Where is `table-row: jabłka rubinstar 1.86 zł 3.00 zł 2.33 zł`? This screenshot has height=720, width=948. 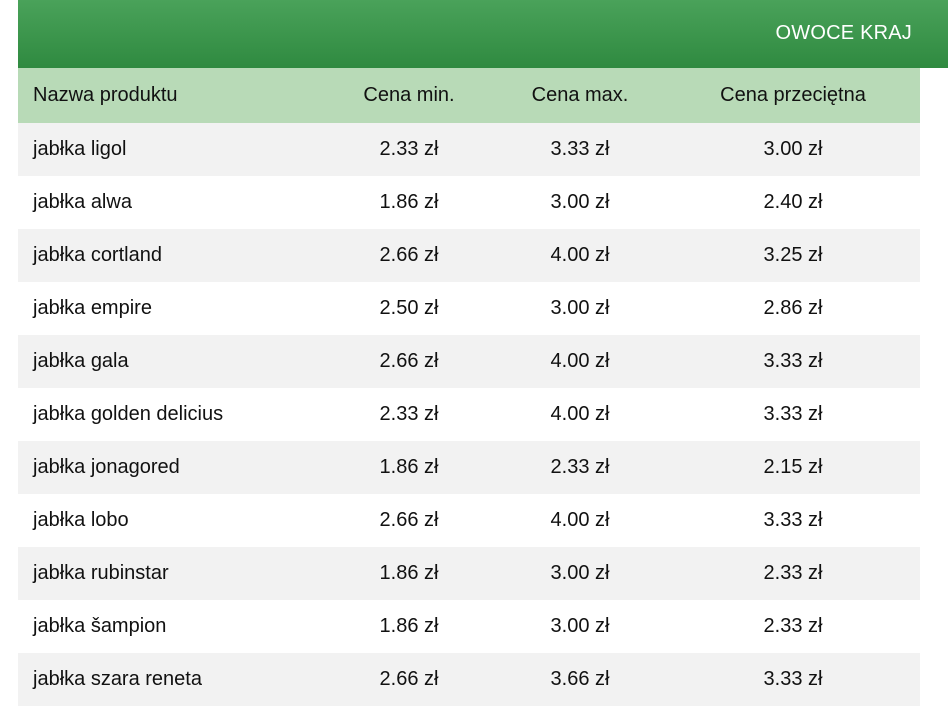 table-row: jabłka rubinstar 1.86 zł 3.00 zł 2.33 zł is located at coordinates (469, 573).